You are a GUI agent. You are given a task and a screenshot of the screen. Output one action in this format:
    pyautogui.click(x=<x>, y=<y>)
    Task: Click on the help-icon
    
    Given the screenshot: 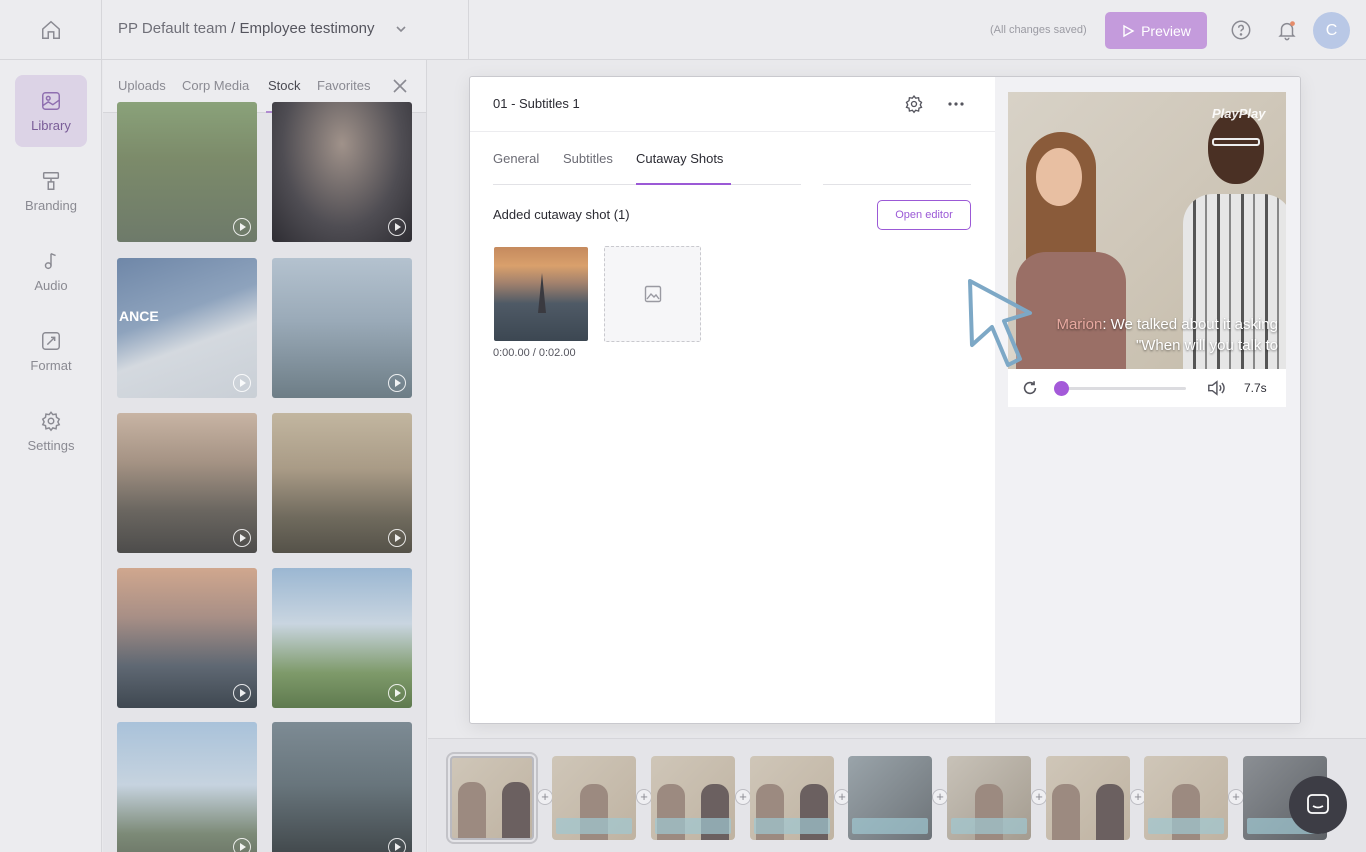 What is the action you would take?
    pyautogui.click(x=1241, y=30)
    